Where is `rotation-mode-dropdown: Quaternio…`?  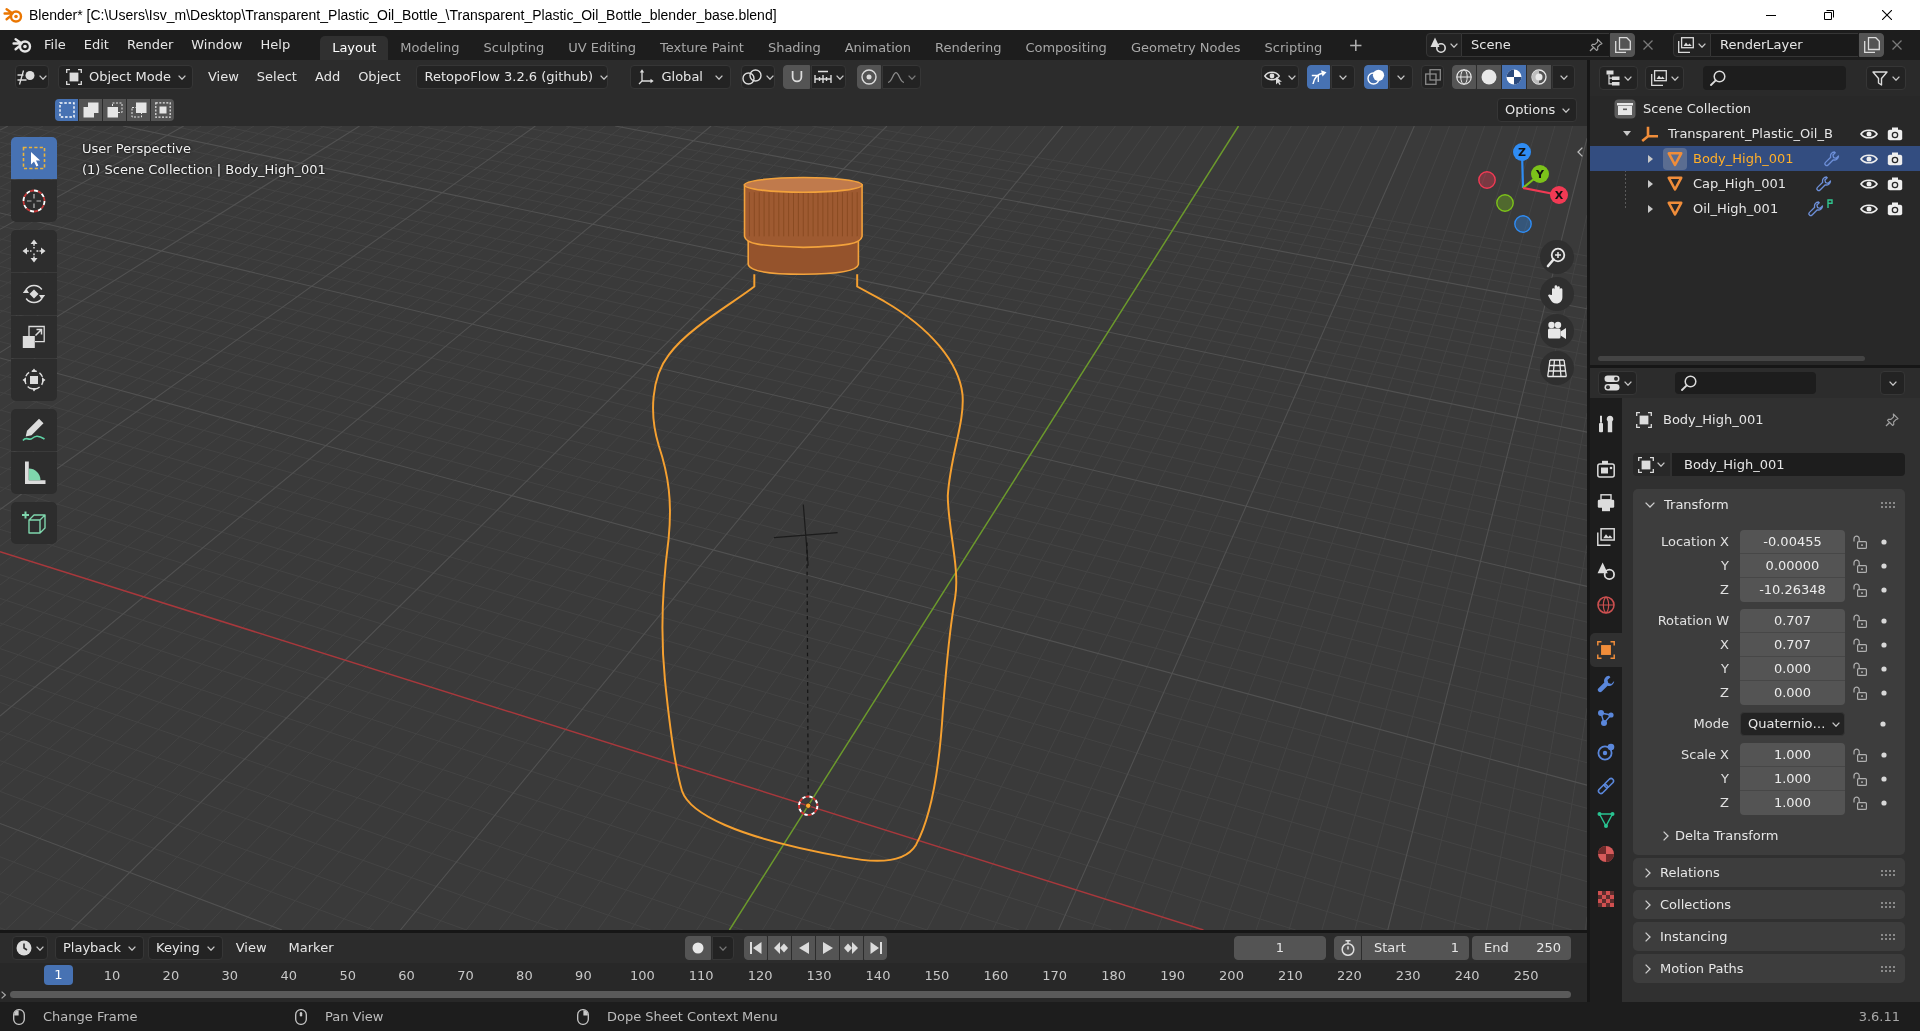 rotation-mode-dropdown: Quaternio… is located at coordinates (1792, 724).